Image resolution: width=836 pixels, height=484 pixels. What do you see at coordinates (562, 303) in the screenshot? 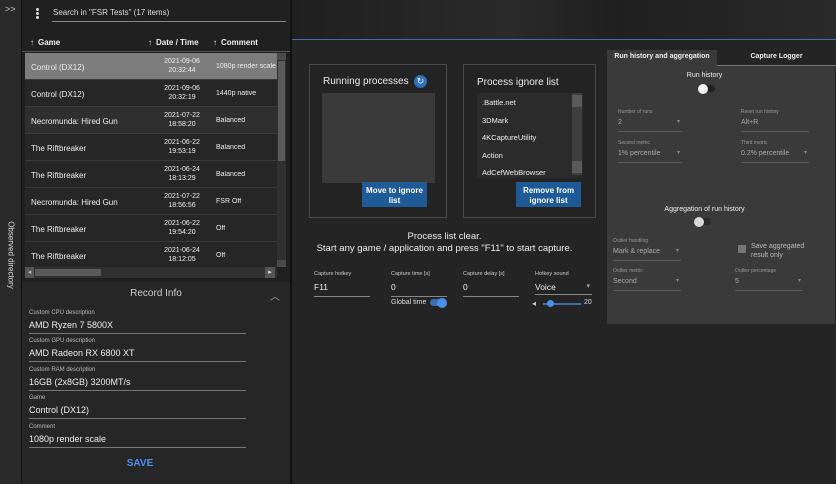
I see `volume-slider` at bounding box center [562, 303].